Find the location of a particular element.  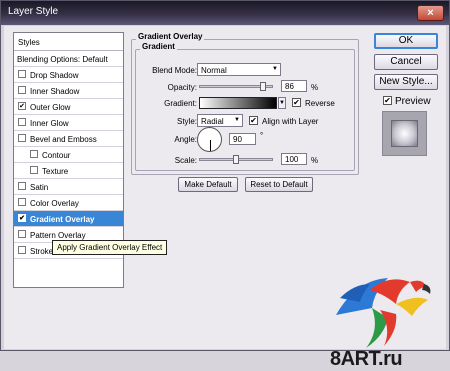

style-item: Texture is located at coordinates (68, 171).